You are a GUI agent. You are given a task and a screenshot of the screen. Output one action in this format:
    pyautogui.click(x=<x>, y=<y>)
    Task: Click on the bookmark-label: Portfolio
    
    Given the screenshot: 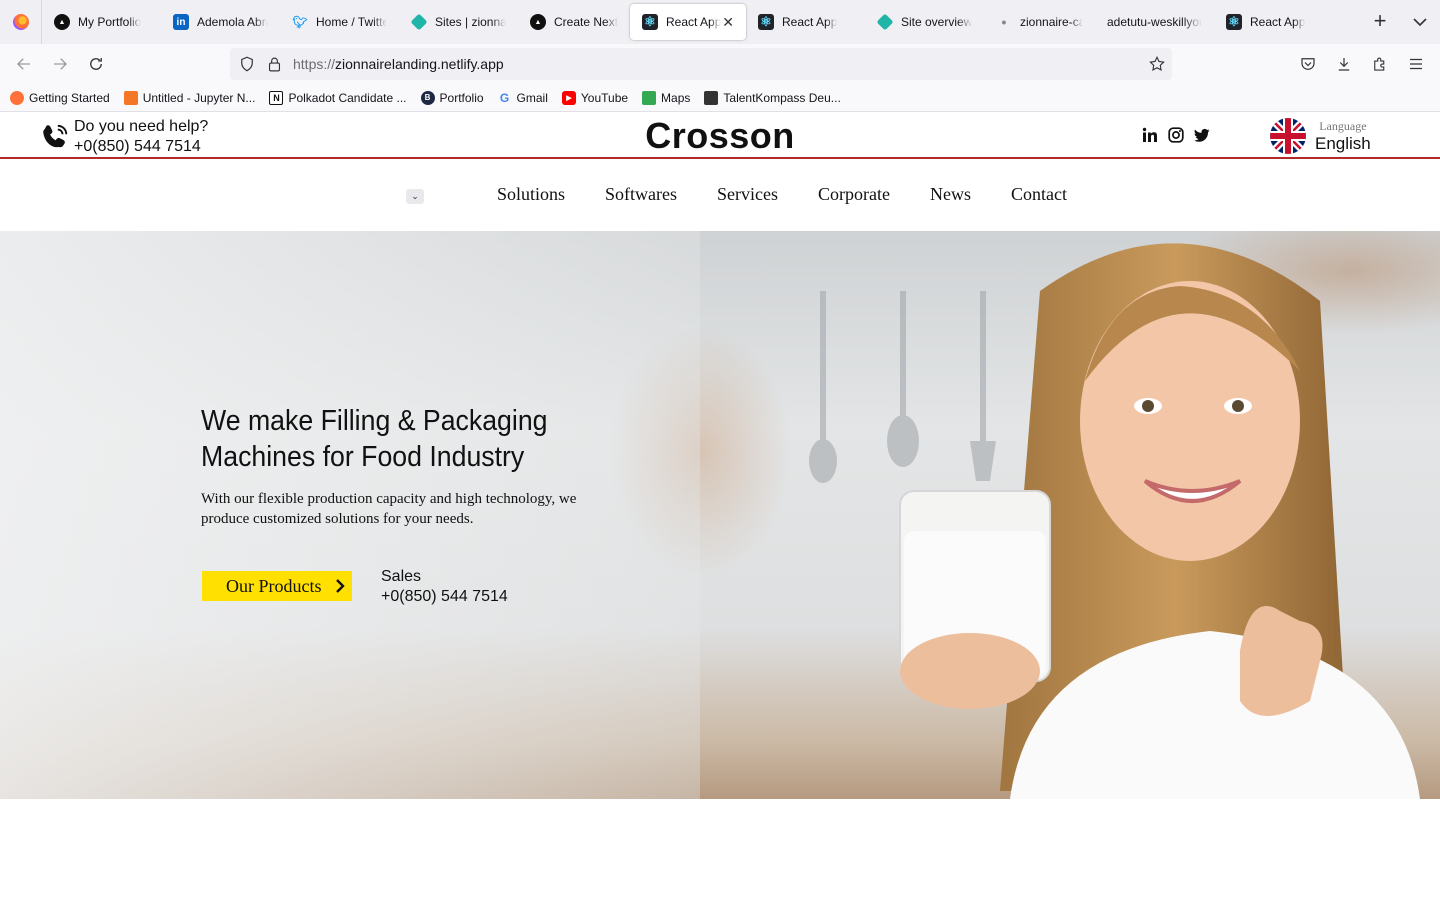 What is the action you would take?
    pyautogui.click(x=461, y=97)
    